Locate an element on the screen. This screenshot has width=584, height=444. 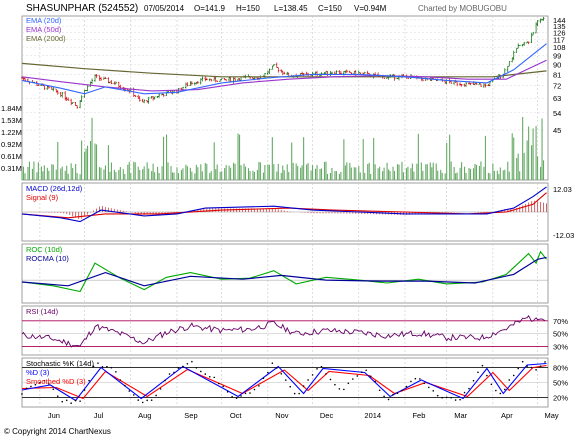
chart-symbol: SHASUNPHAR (524552) is located at coordinates (82, 8).